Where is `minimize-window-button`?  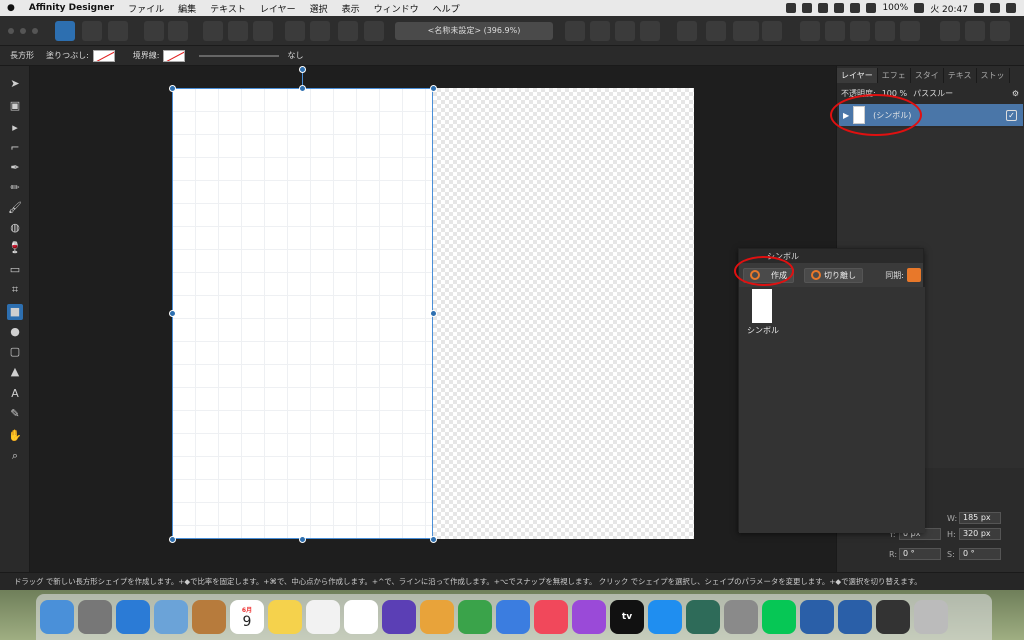 minimize-window-button is located at coordinates (23, 31).